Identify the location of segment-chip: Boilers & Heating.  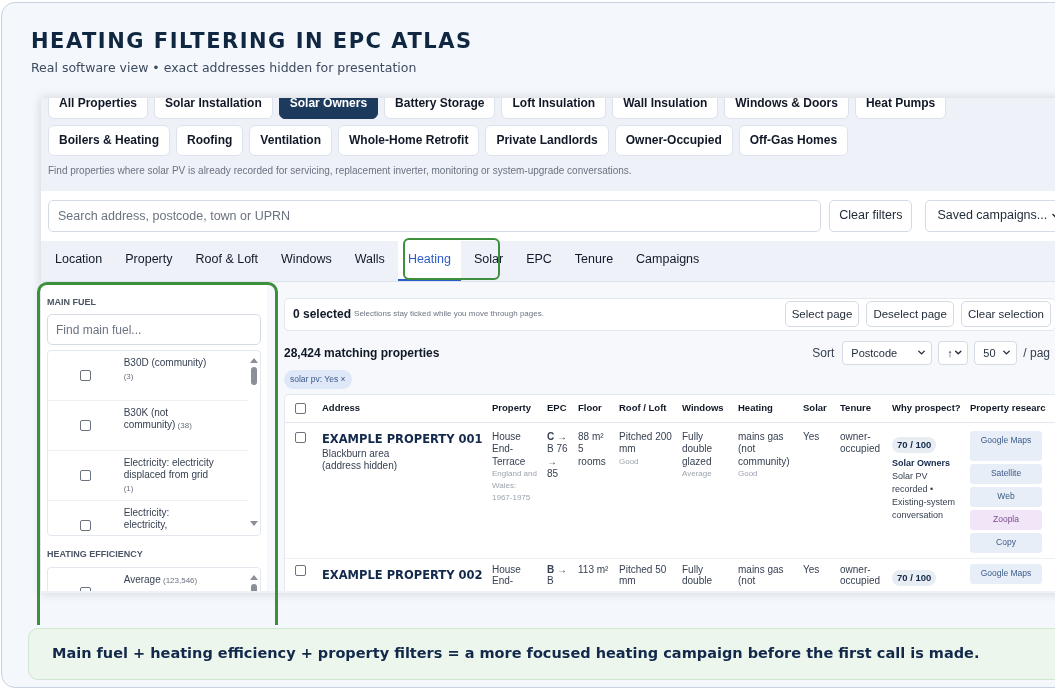
(109, 140).